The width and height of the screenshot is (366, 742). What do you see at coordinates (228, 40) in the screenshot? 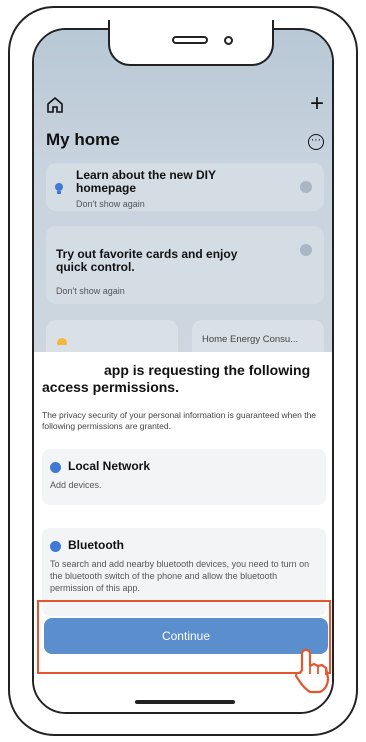
I see `camera-icon` at bounding box center [228, 40].